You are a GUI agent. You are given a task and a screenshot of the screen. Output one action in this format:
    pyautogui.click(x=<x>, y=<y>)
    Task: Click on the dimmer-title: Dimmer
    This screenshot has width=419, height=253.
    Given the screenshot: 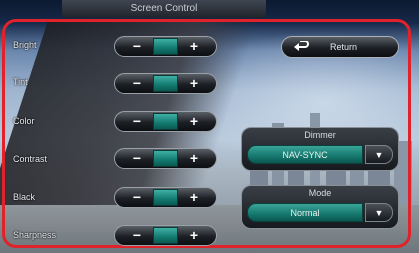 What is the action you would take?
    pyautogui.click(x=320, y=135)
    